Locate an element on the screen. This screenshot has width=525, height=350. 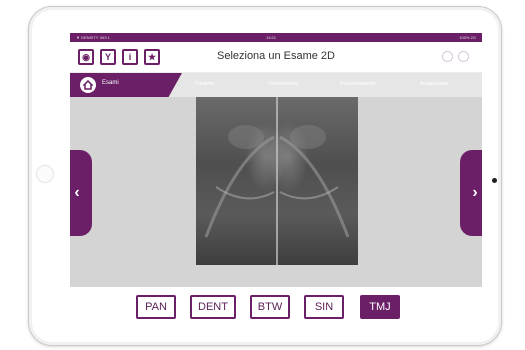
exam-sin-button: SIN is located at coordinates (324, 307).